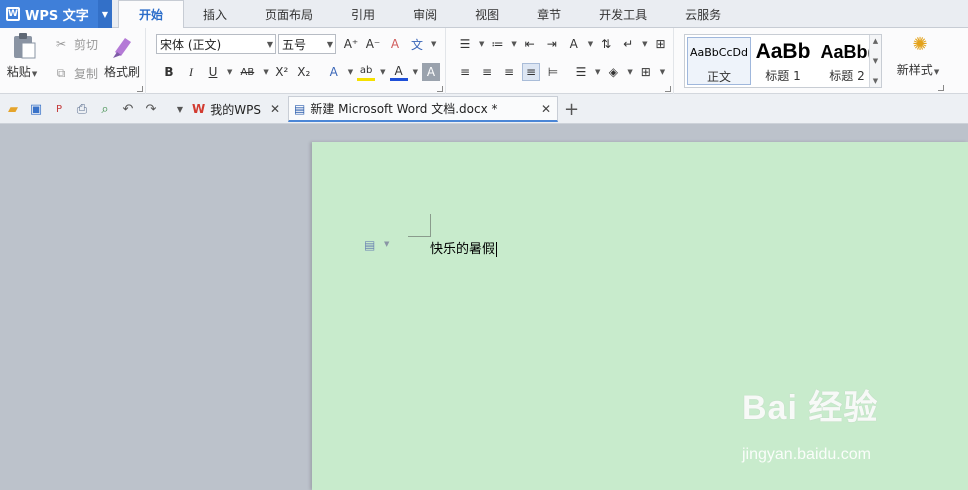  Describe the element at coordinates (369, 245) in the screenshot. I see `paragraph-layout-icon: ▤` at that location.